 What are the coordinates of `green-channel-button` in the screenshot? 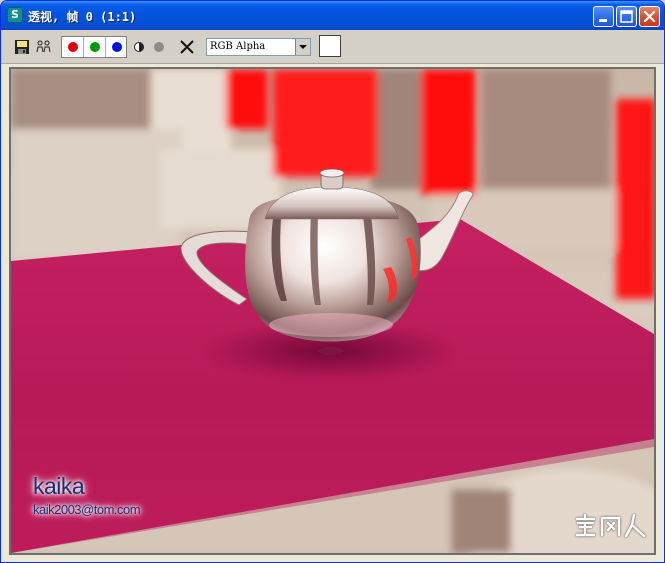 It's located at (95, 47).